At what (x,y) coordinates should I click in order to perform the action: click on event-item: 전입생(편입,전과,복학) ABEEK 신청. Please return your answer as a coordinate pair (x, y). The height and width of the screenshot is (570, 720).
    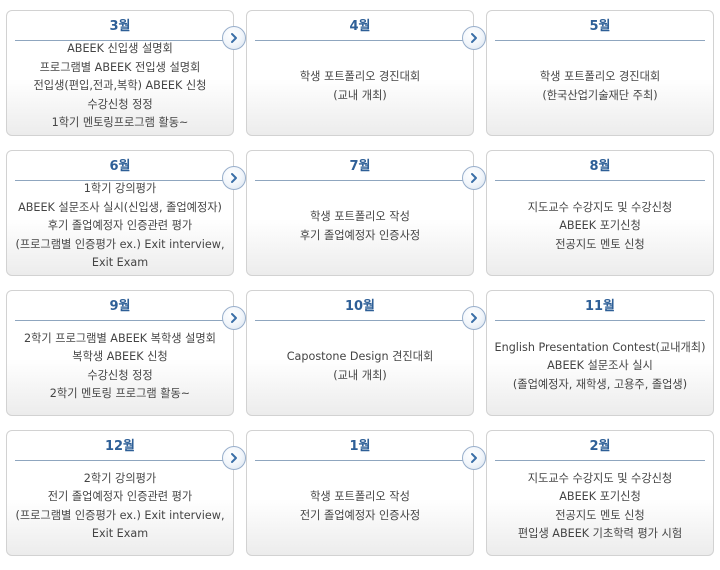
    Looking at the image, I should click on (120, 86).